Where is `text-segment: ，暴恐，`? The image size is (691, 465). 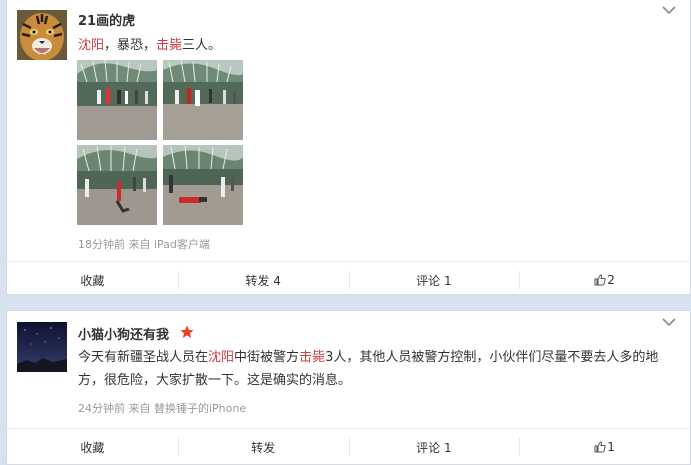 text-segment: ，暴恐， is located at coordinates (130, 45).